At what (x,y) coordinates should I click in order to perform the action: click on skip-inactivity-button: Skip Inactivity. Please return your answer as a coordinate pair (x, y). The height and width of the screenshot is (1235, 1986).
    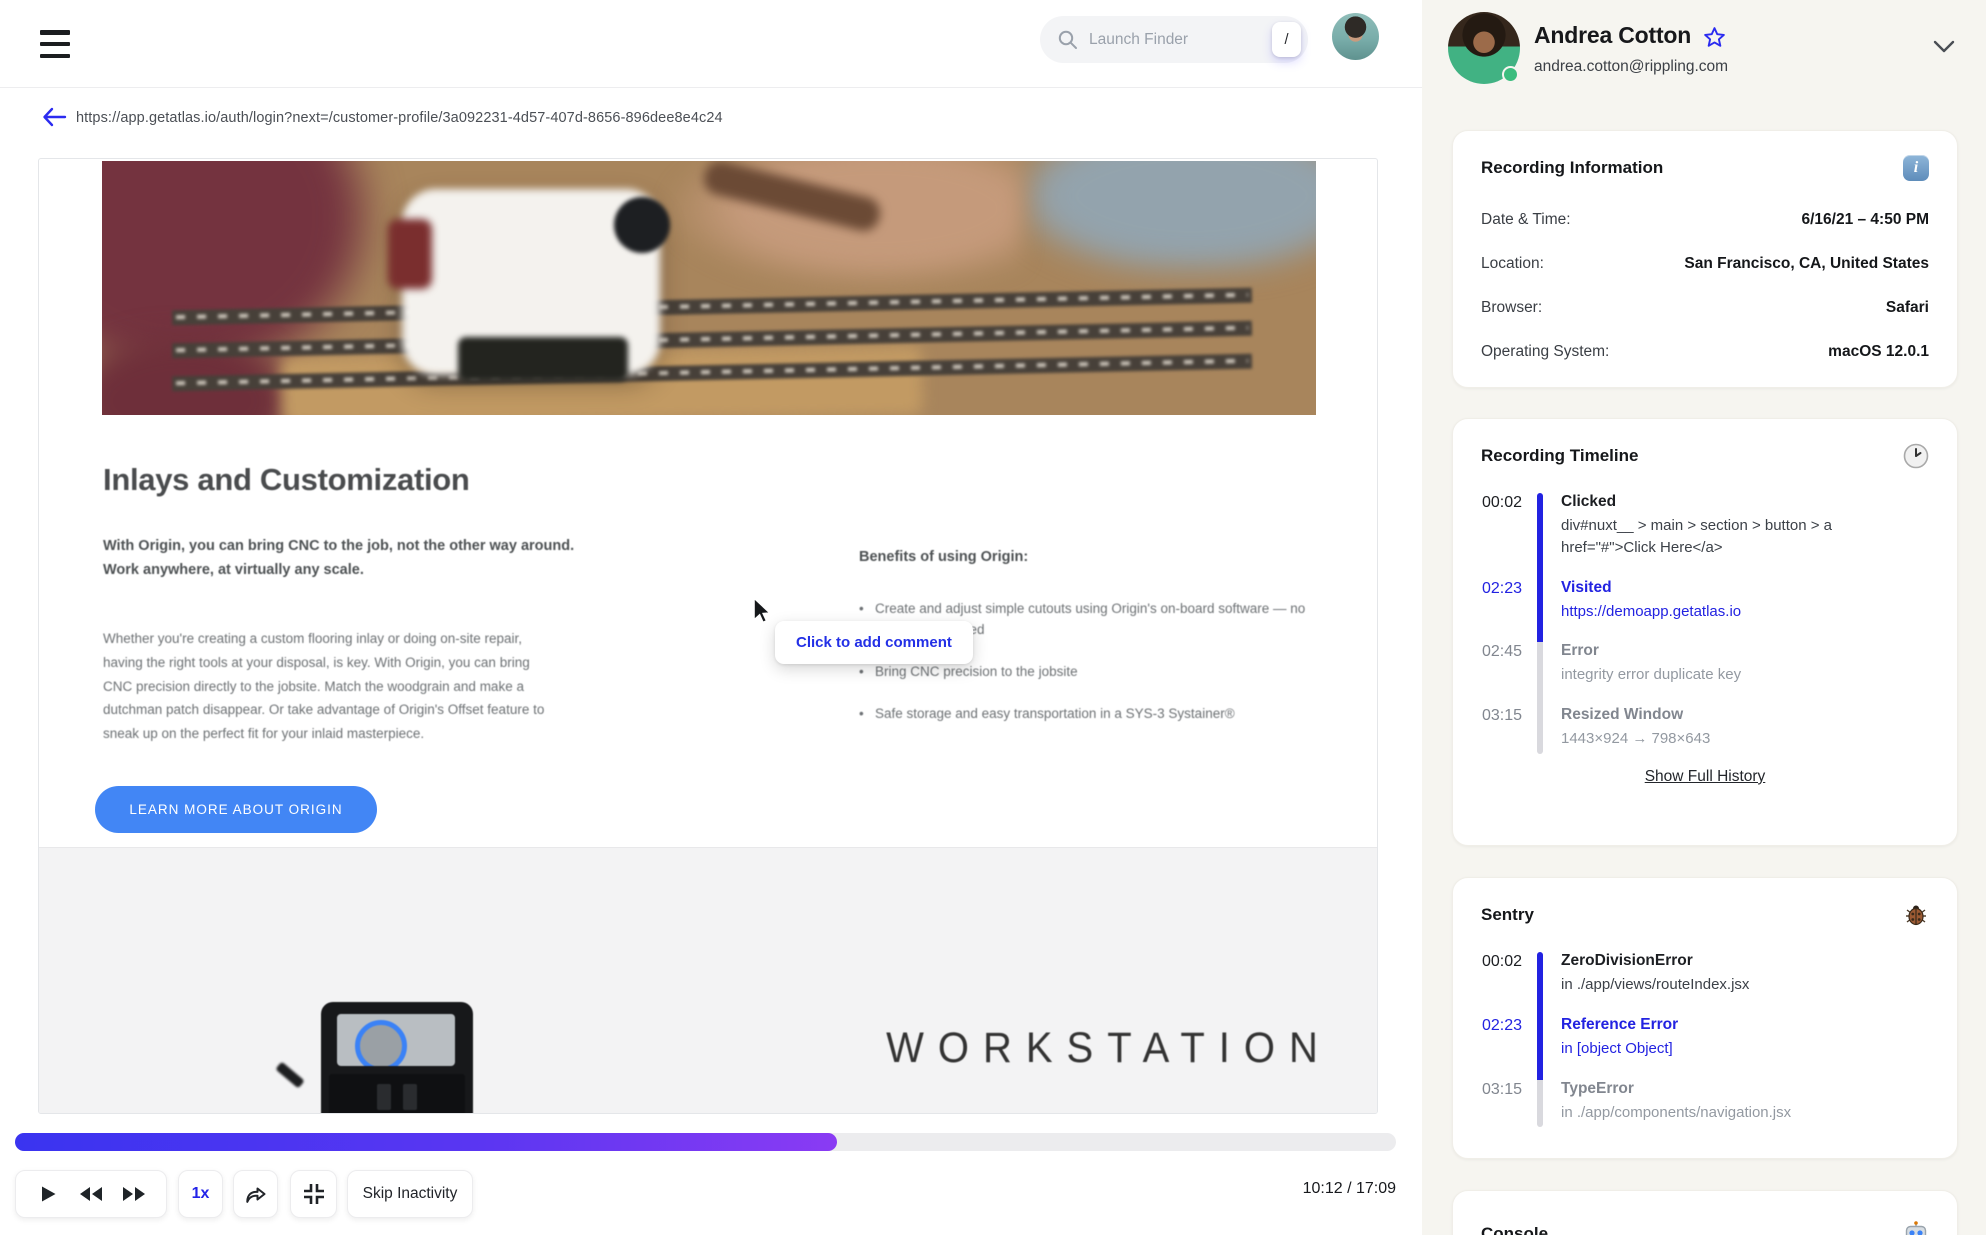
    Looking at the image, I should click on (410, 1194).